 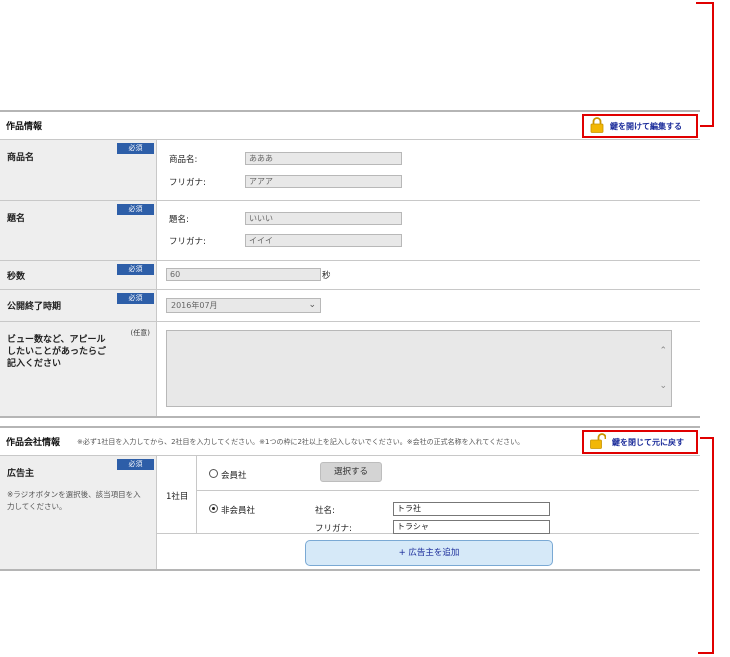 What do you see at coordinates (78, 512) in the screenshot?
I see `advertiser-label-cell: 広告主 必須 ※ラジオボタンを選択後、該当項目を入力してください。` at bounding box center [78, 512].